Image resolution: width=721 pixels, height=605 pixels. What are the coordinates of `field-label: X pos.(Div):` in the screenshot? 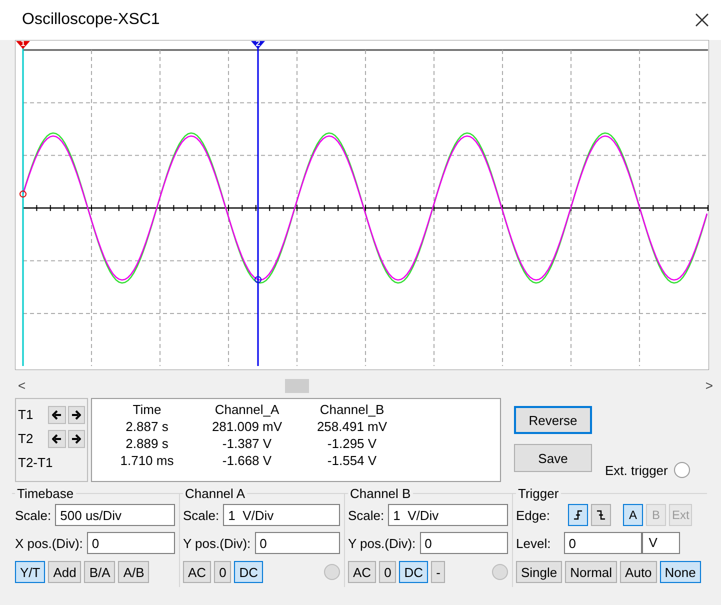 It's located at (49, 543).